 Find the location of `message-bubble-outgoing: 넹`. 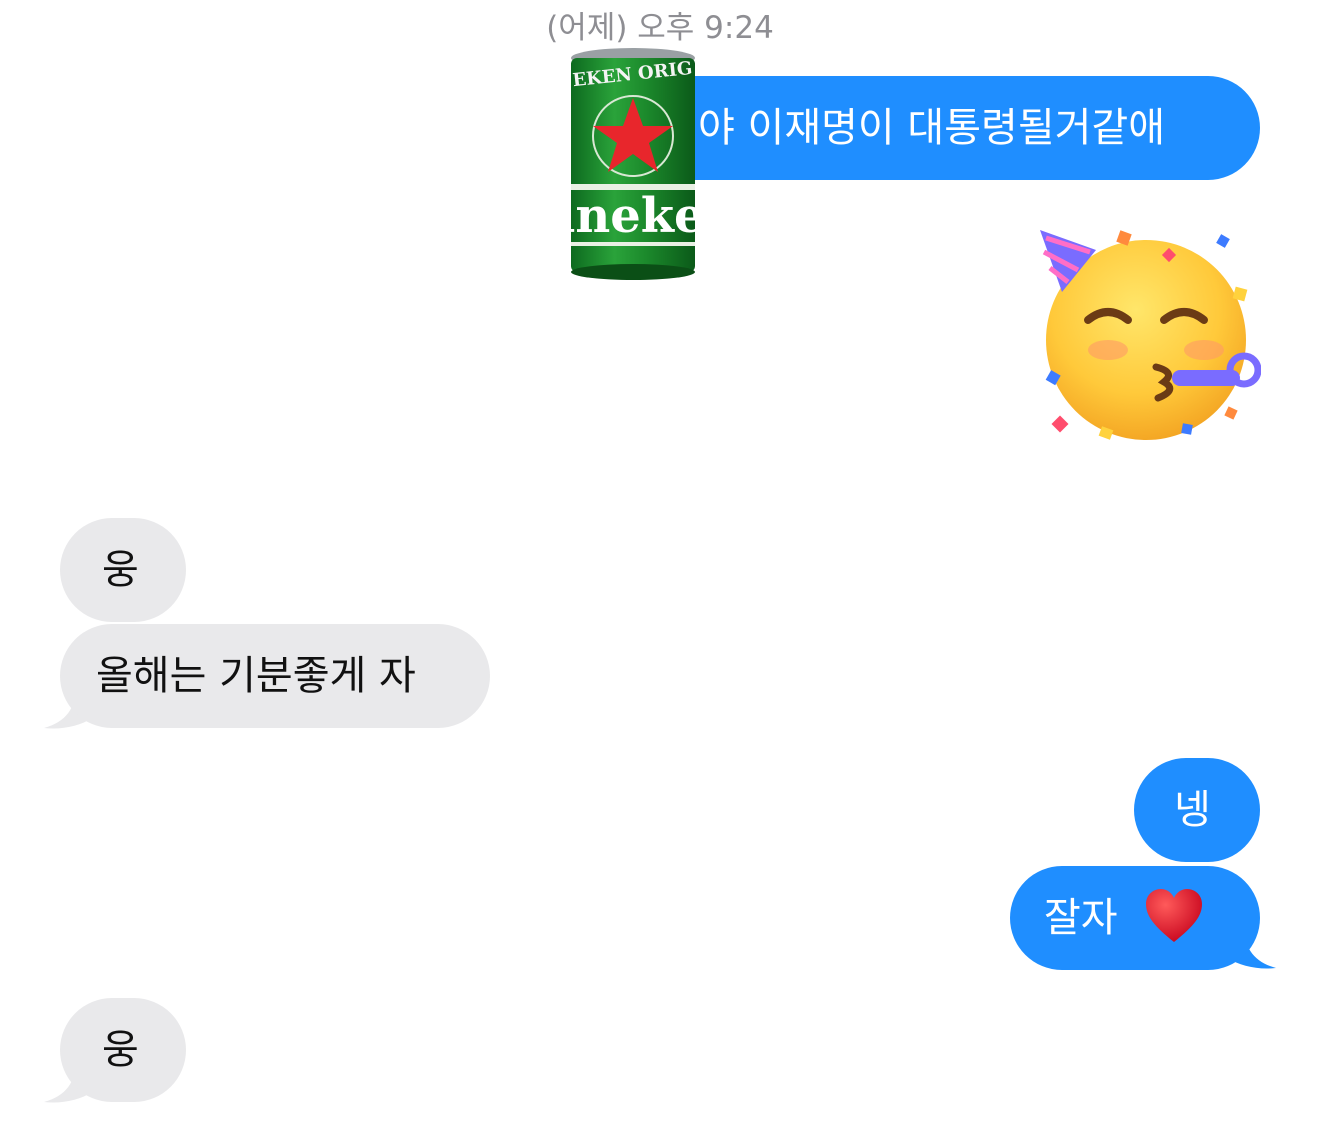

message-bubble-outgoing: 넹 is located at coordinates (1197, 810).